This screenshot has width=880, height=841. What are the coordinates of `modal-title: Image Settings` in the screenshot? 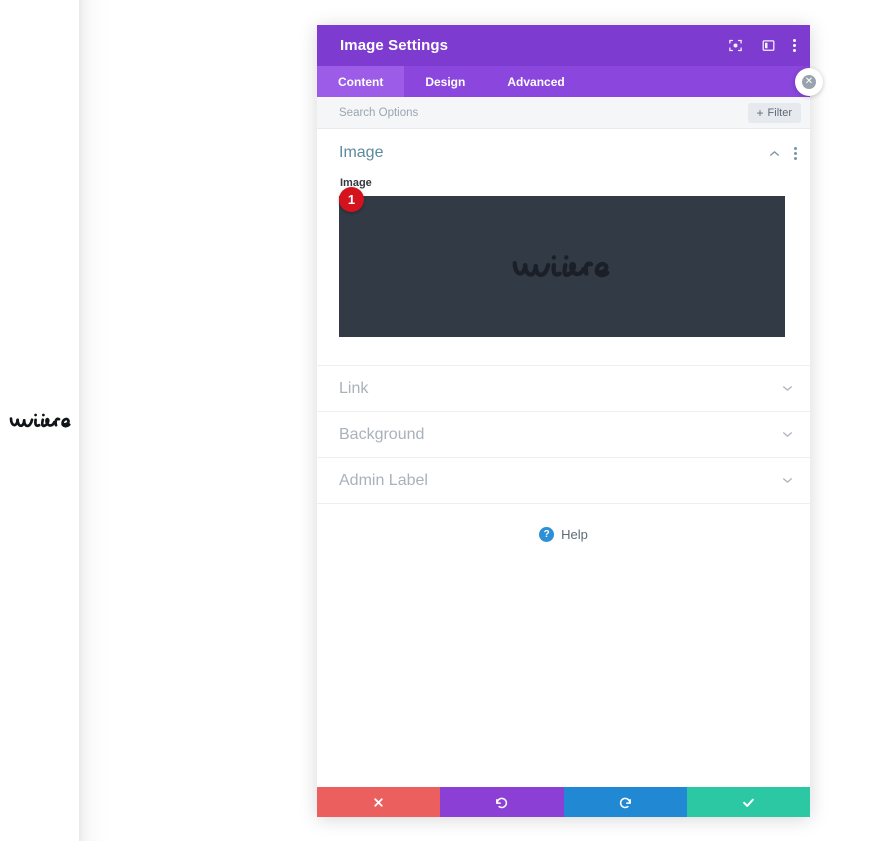 It's located at (394, 45).